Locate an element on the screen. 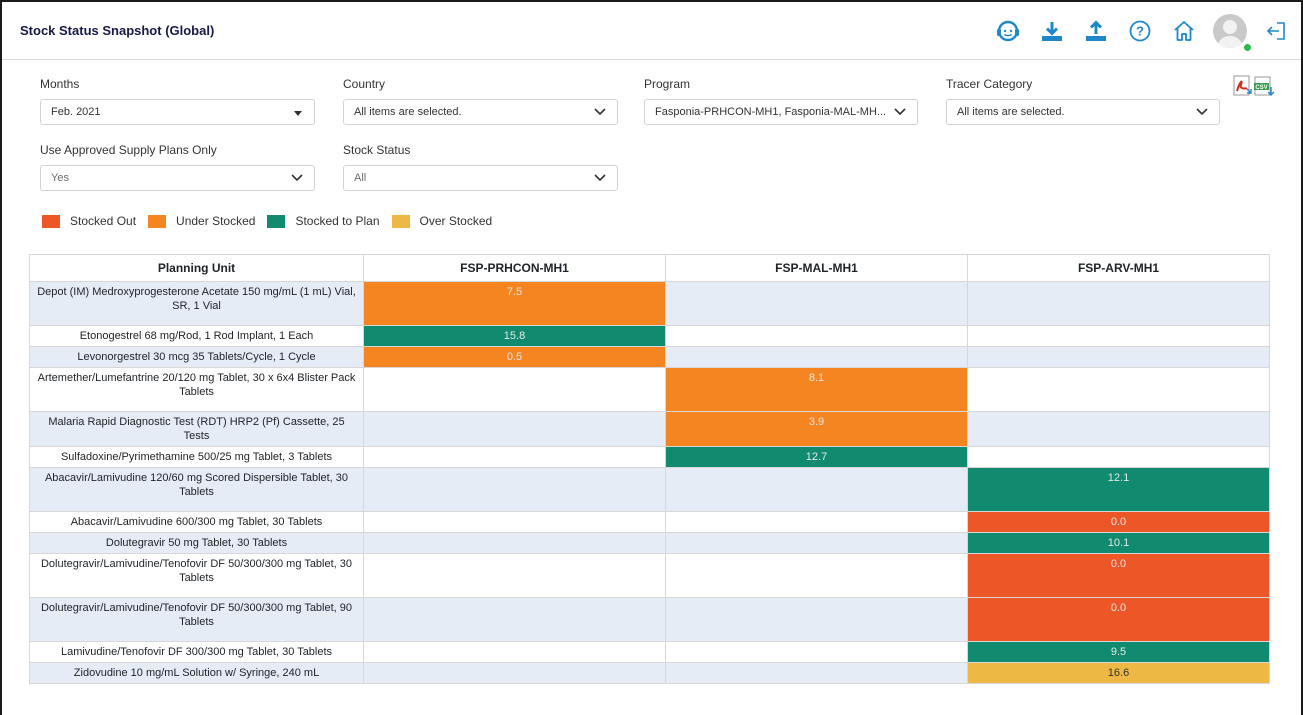  country-value: All items are selected. is located at coordinates (408, 112).